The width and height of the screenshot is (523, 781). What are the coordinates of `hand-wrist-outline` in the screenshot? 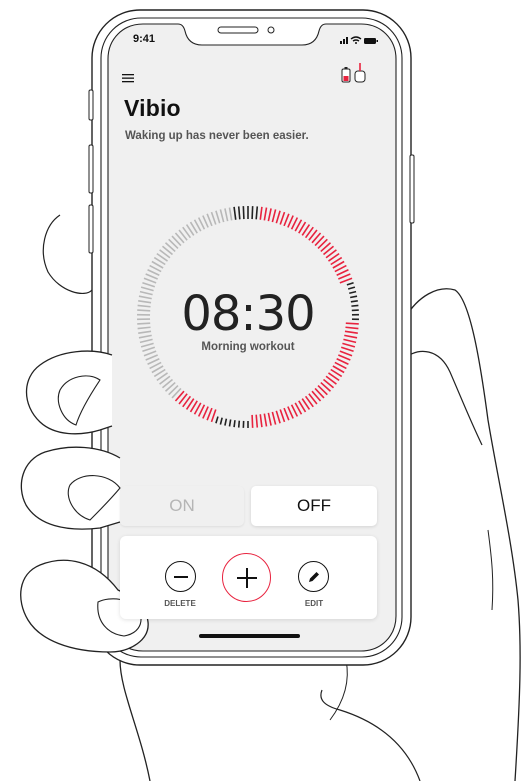 It's located at (135, 720).